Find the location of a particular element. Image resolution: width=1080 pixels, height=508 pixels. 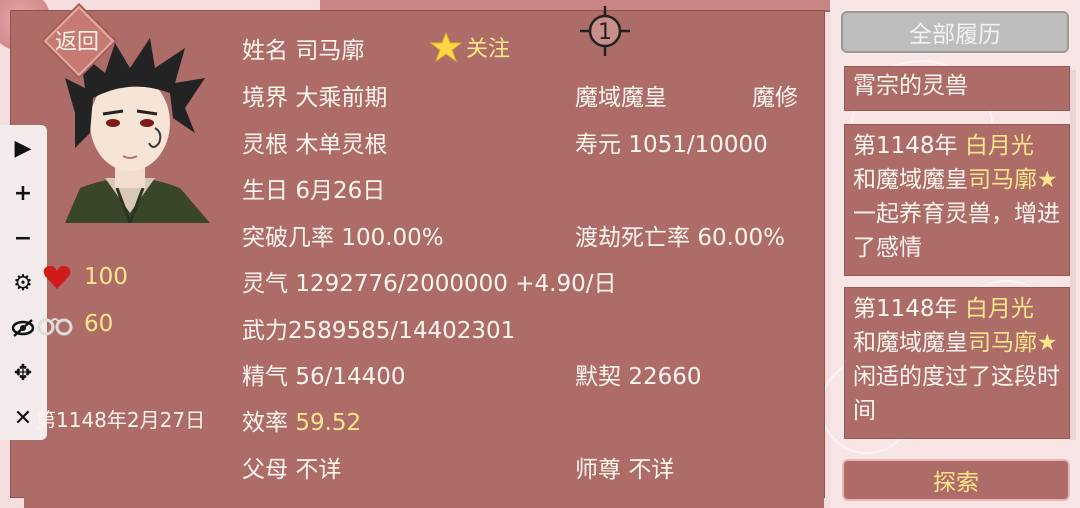

breakthrough-row: 突破几率 100.00% is located at coordinates (343, 235).